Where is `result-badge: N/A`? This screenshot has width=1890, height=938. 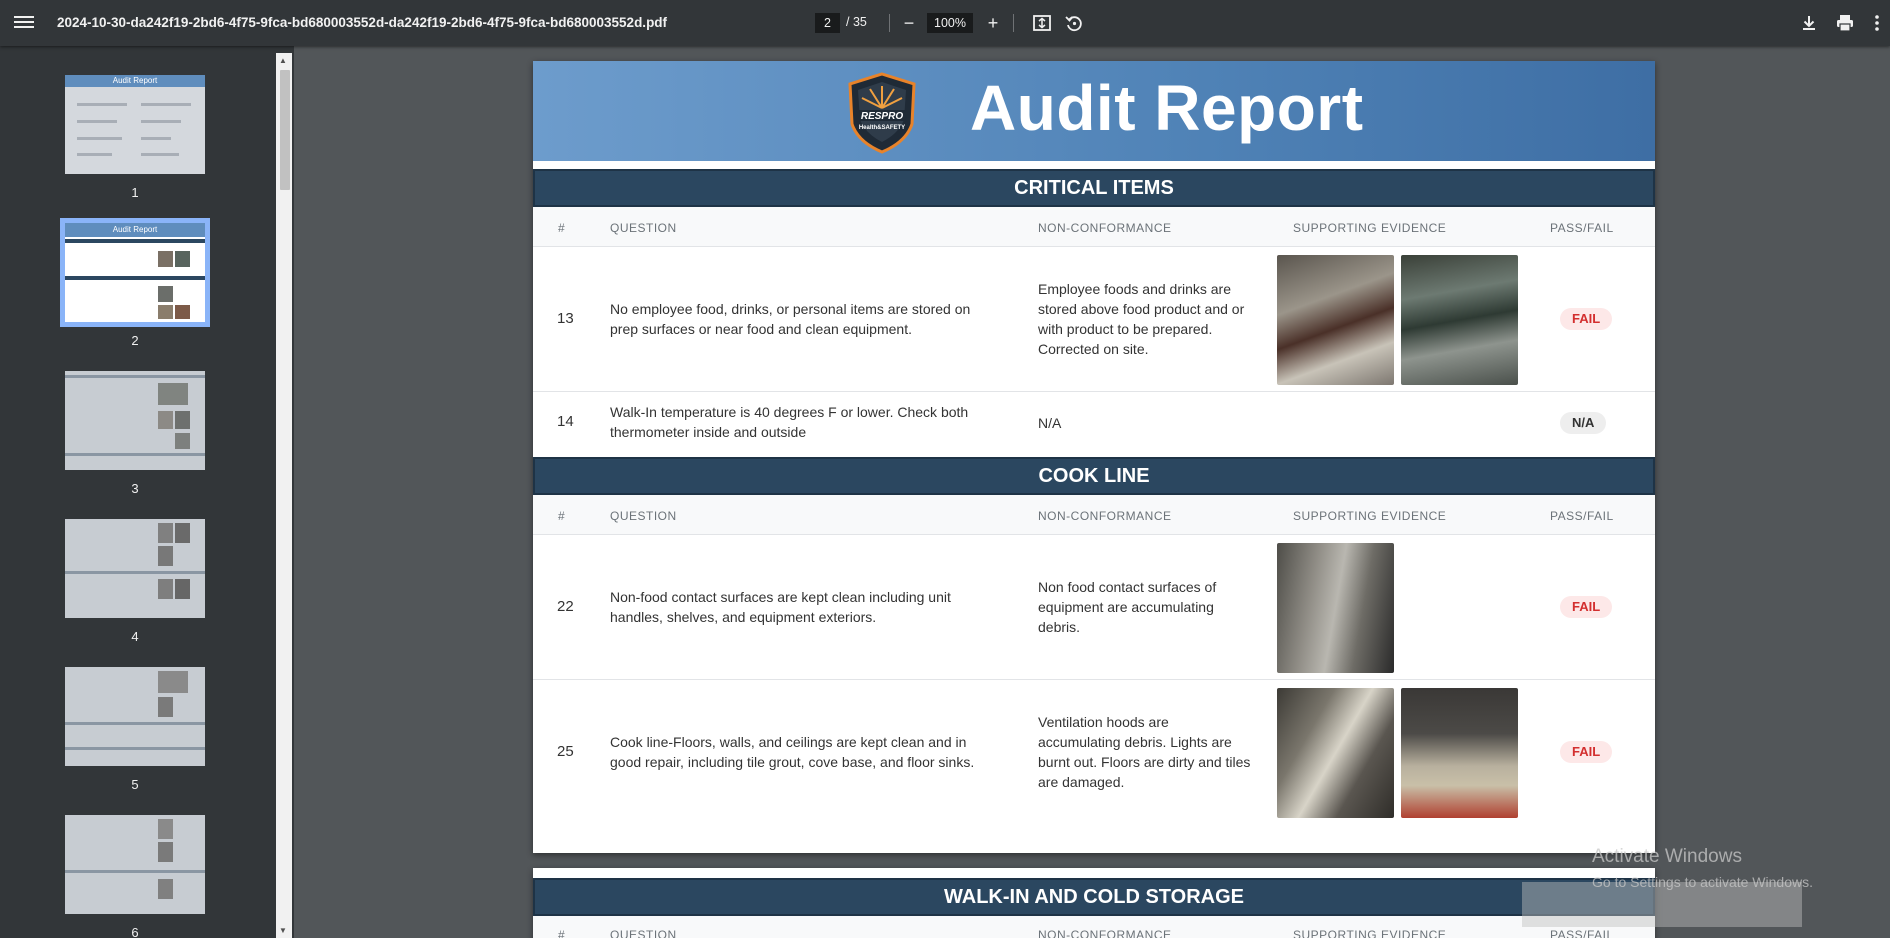 result-badge: N/A is located at coordinates (1583, 423).